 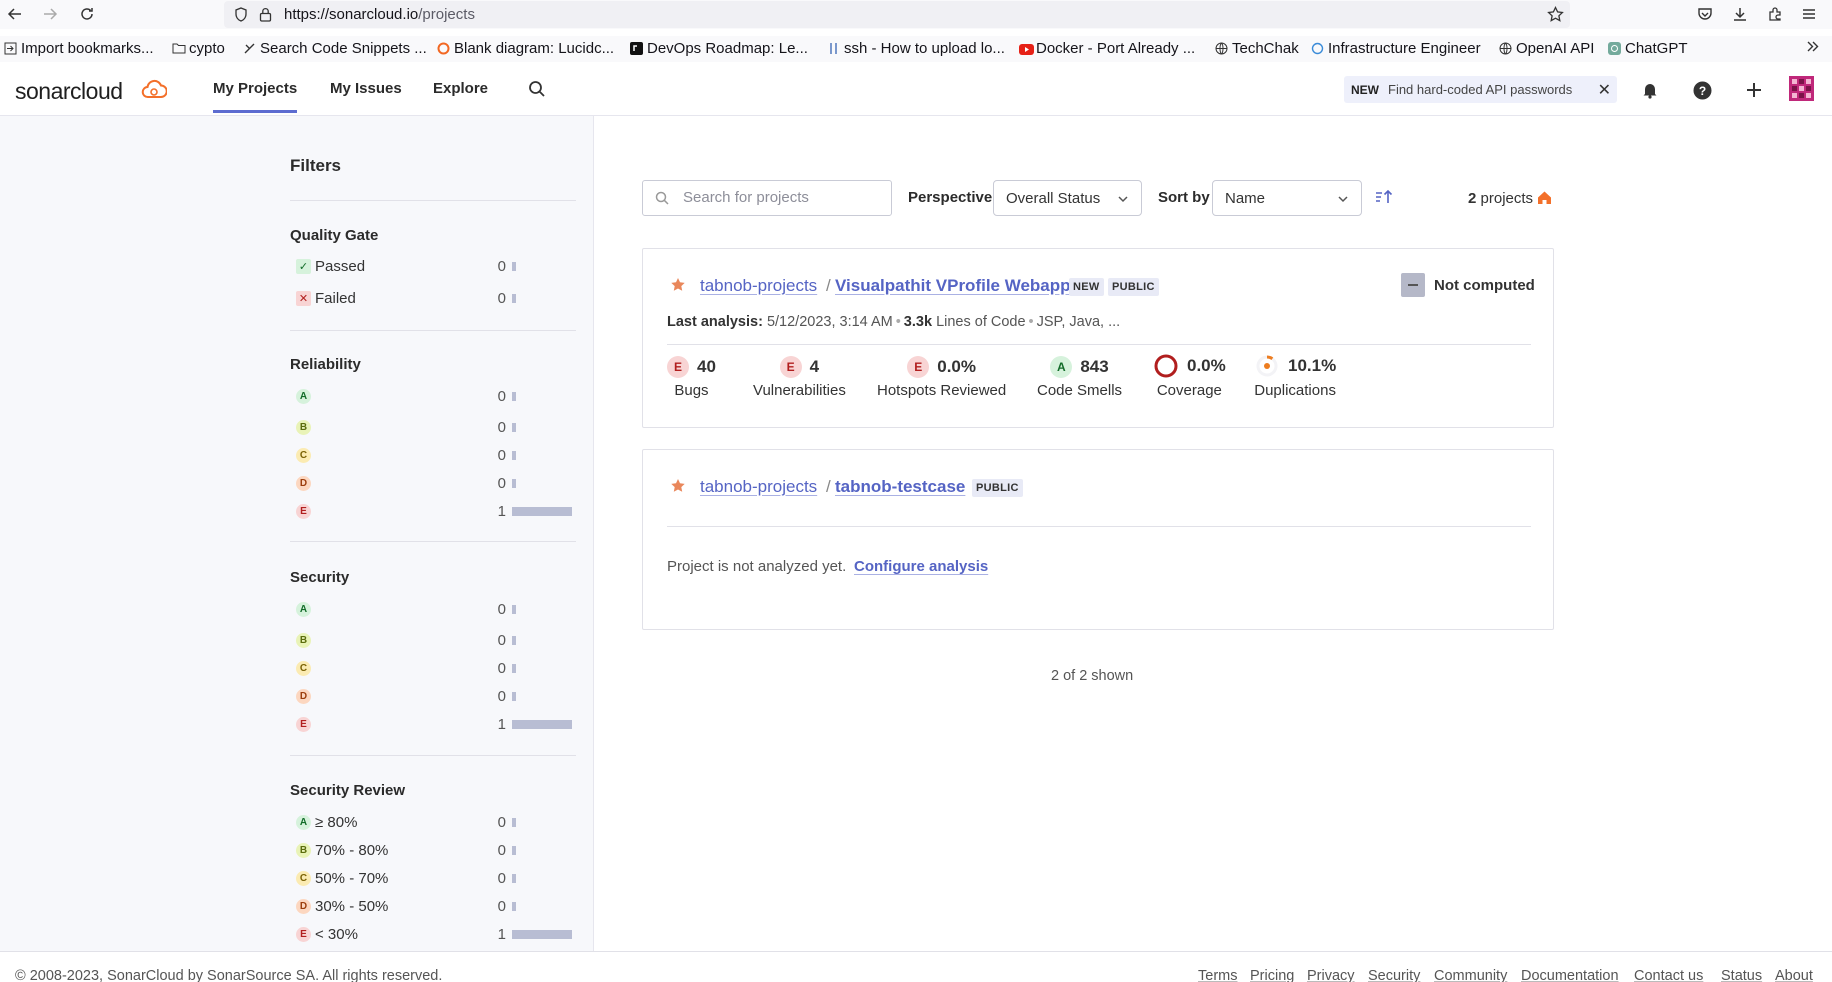 What do you see at coordinates (1650, 90) in the screenshot?
I see `bell-icon` at bounding box center [1650, 90].